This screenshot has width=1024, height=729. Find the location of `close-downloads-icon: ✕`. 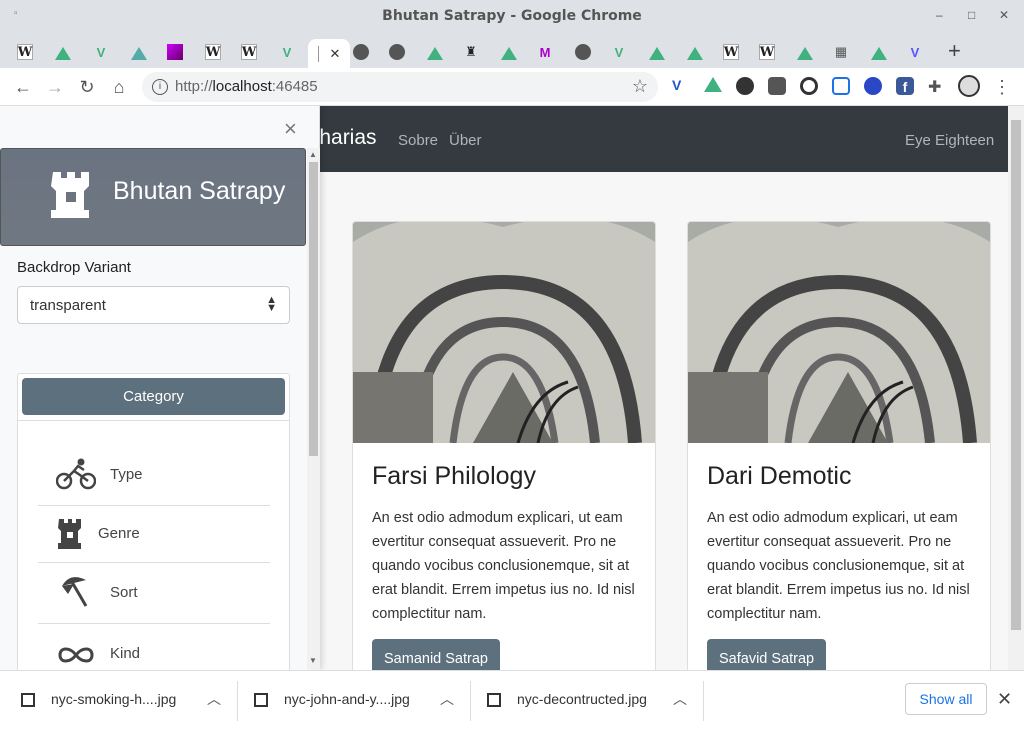

close-downloads-icon: ✕ is located at coordinates (1004, 699).